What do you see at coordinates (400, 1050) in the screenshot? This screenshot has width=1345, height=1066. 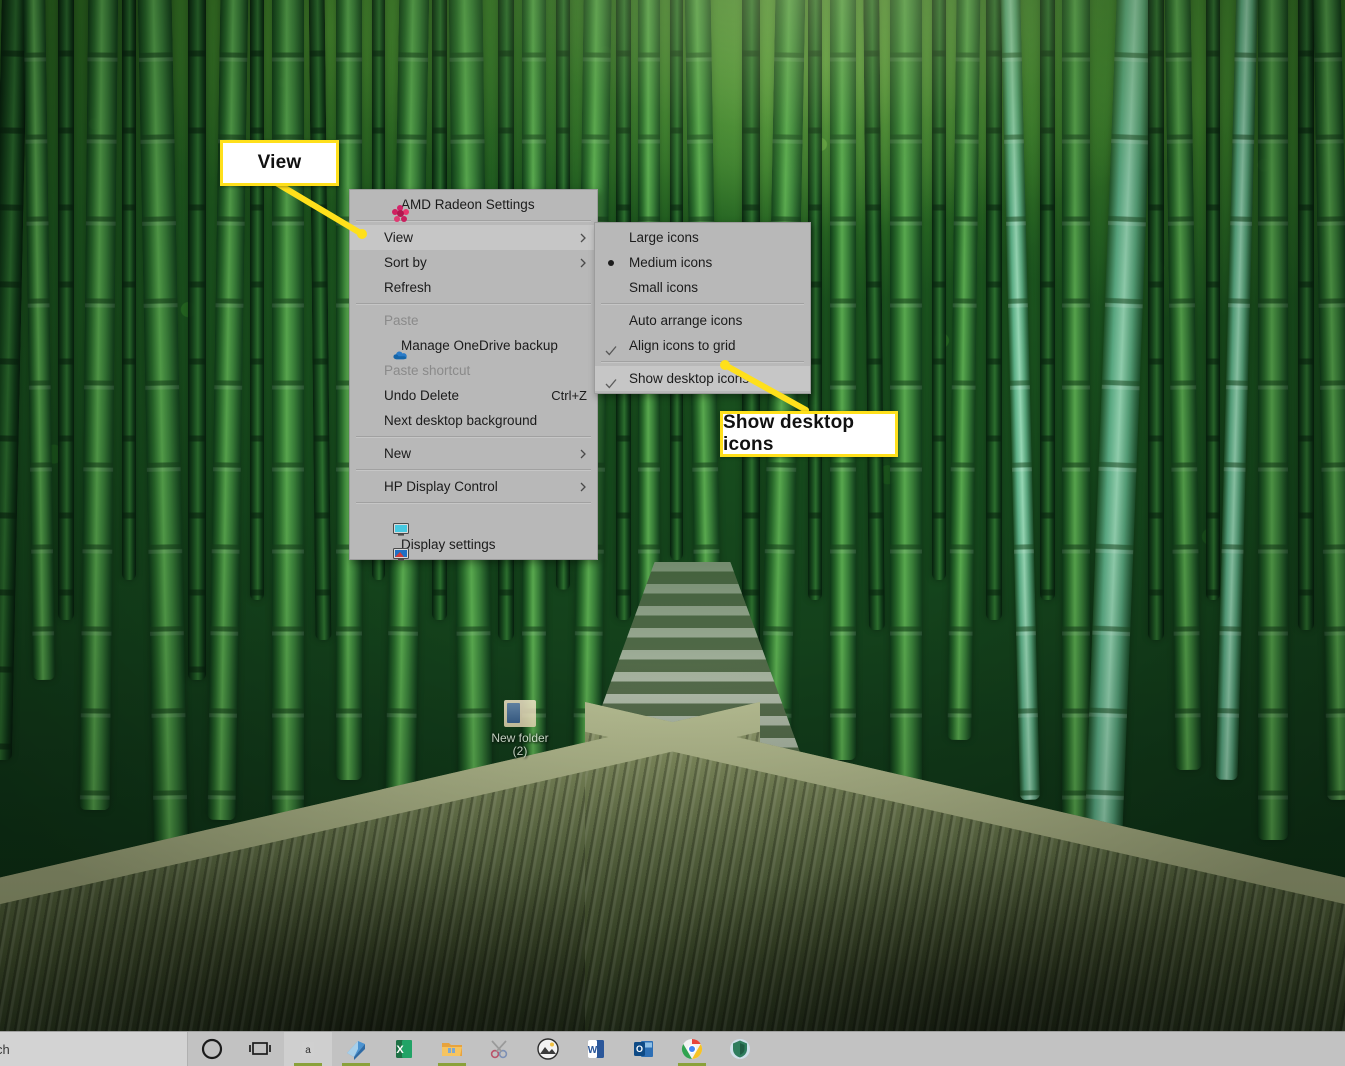 I see `svg-text: X` at bounding box center [400, 1050].